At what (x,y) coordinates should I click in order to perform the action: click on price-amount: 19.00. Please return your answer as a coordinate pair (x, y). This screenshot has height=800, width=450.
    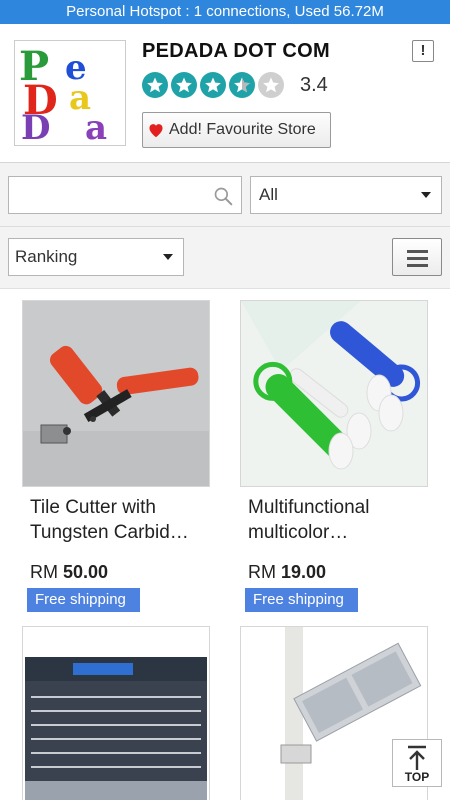
    Looking at the image, I should click on (304, 572).